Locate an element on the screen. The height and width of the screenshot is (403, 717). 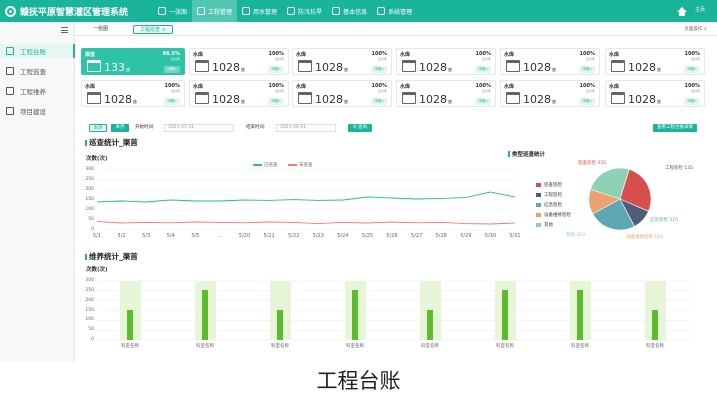
series-line-uninspected is located at coordinates (306, 223).